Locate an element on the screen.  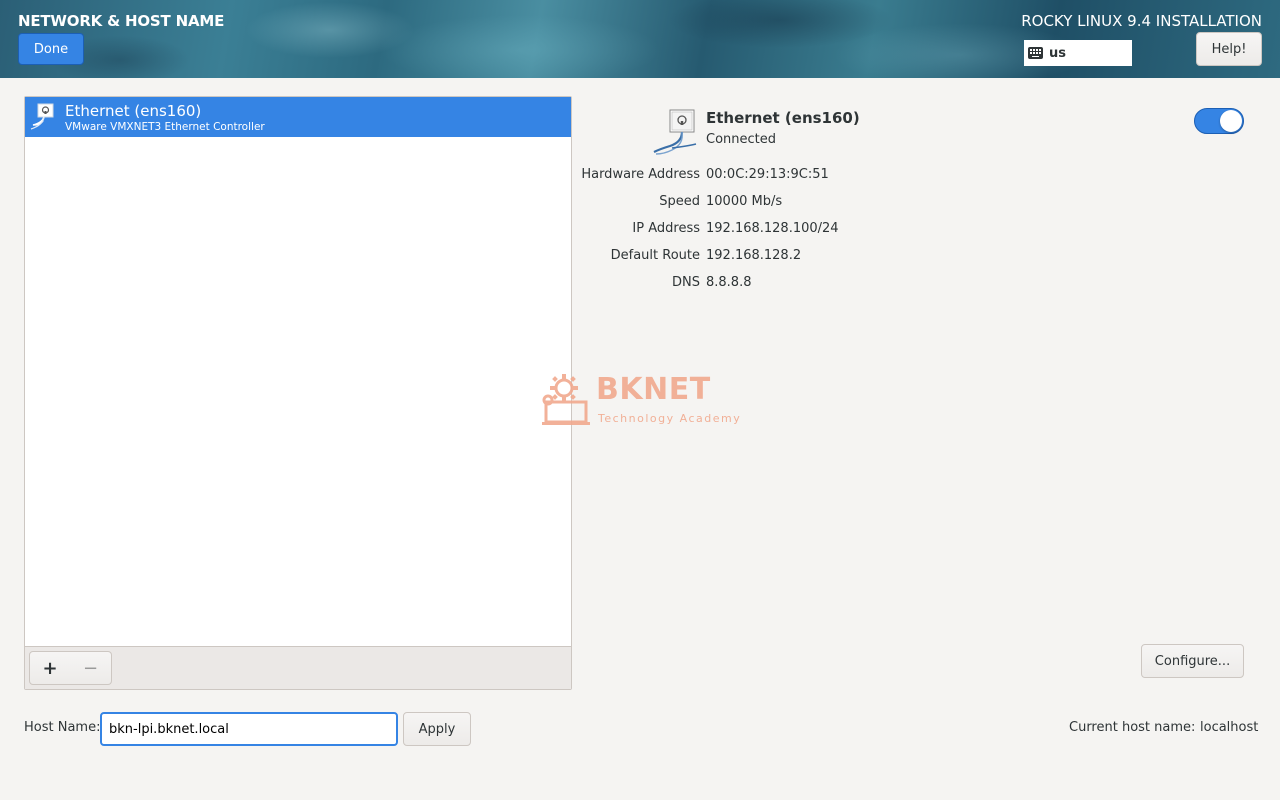
keyboard-icon is located at coordinates (1035, 53).